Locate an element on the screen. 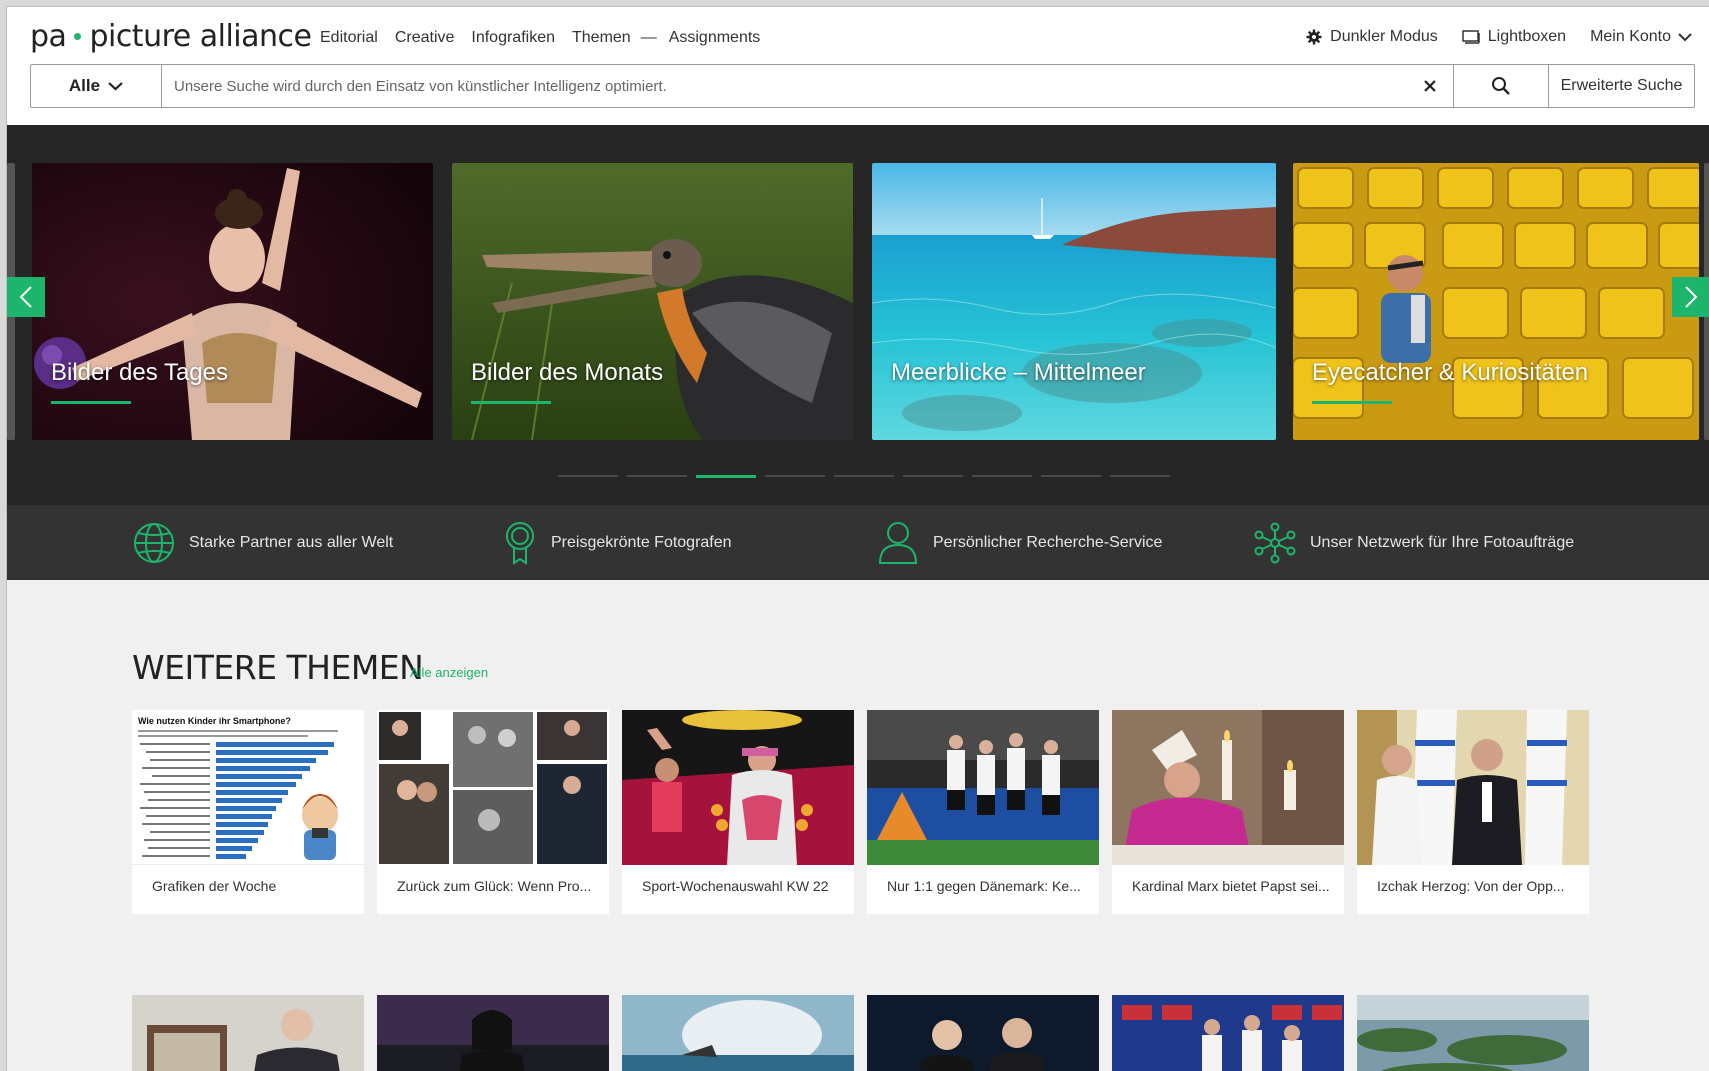  search-bar: Alle Erweiterte Suche is located at coordinates (862, 86).